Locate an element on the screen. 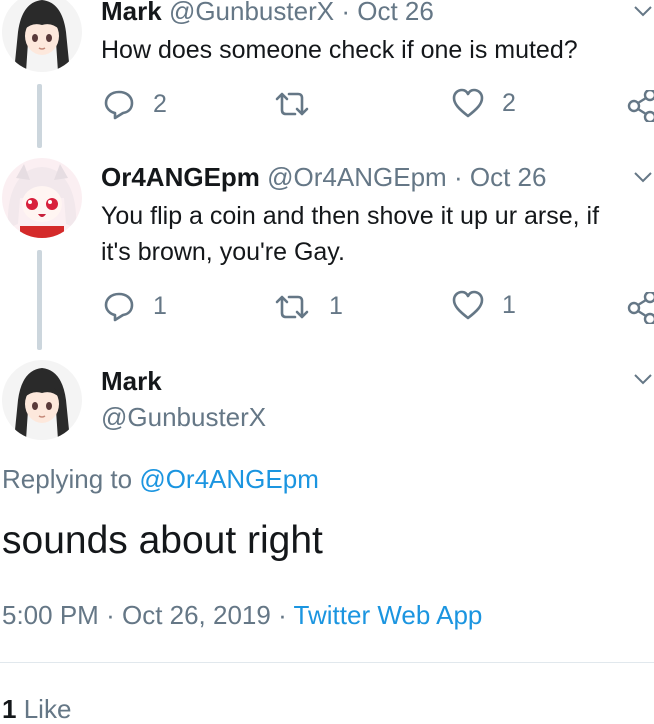  author-handle: @Or4ANGEpm is located at coordinates (357, 177).